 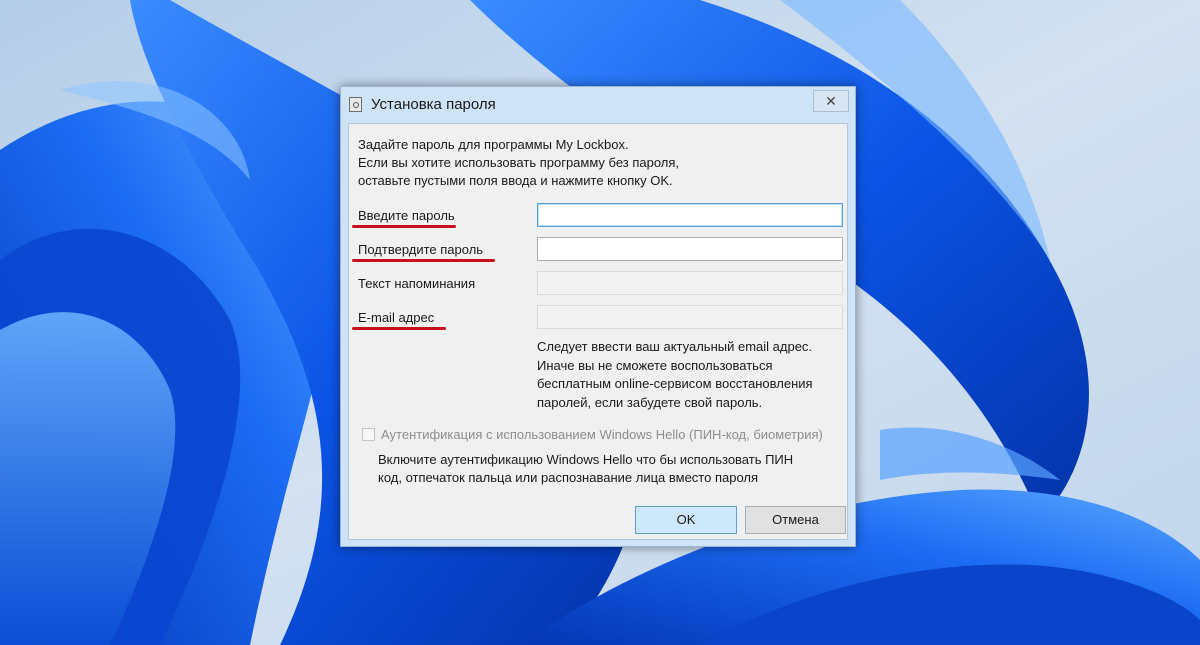 What do you see at coordinates (655, 365) in the screenshot?
I see `email-hint-line: Иначе вы не сможете воспользоваться` at bounding box center [655, 365].